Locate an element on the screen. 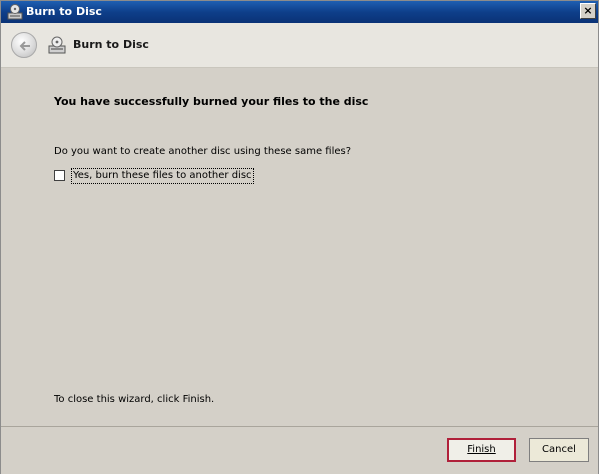 The height and width of the screenshot is (474, 599). finish-button: Finish is located at coordinates (481, 450).